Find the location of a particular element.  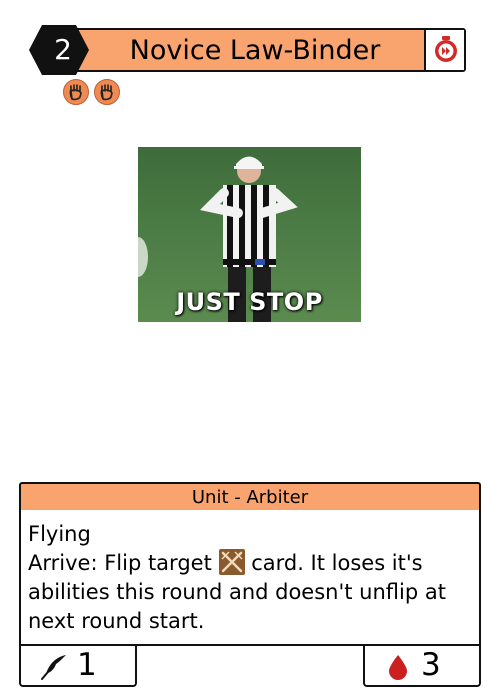

feather-icon is located at coordinates (53, 667).